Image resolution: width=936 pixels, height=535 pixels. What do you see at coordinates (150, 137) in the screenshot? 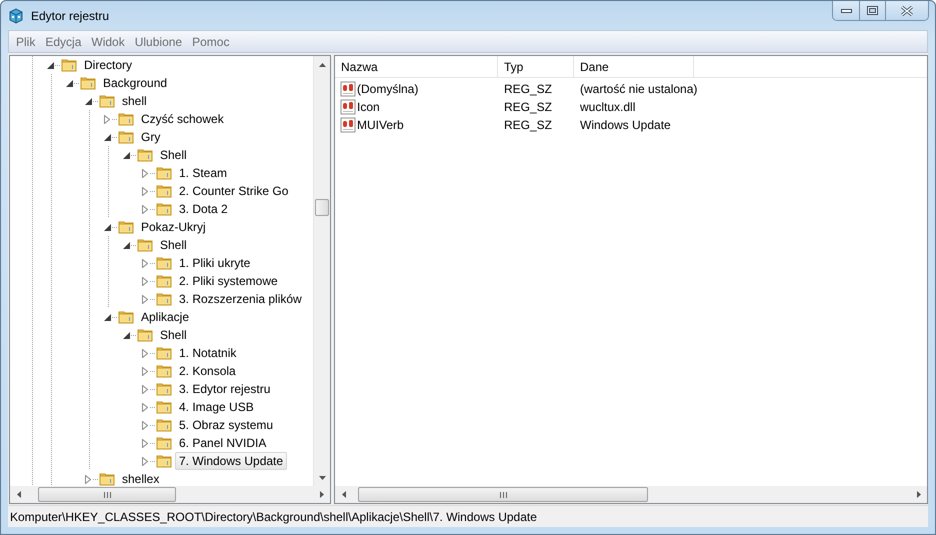
I see `tree-item: Gry` at bounding box center [150, 137].